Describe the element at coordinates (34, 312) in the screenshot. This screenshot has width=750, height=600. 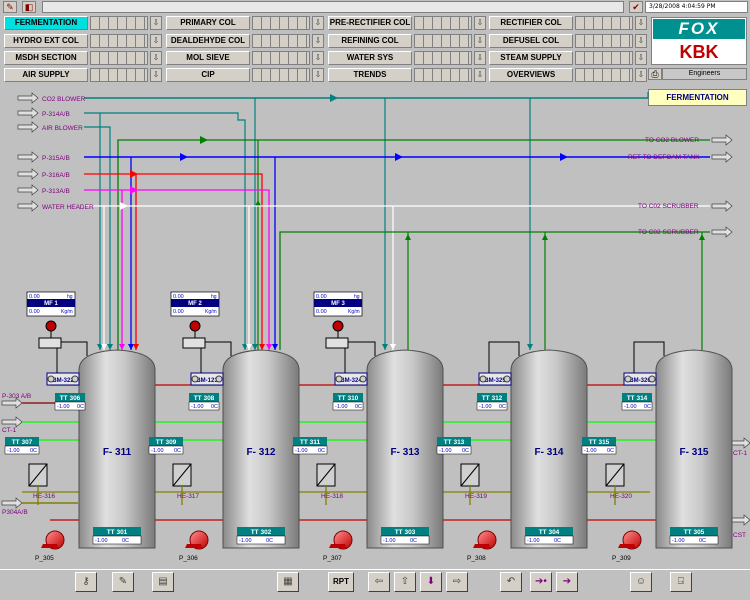
I see `flowmeter-value: 0.00` at that location.